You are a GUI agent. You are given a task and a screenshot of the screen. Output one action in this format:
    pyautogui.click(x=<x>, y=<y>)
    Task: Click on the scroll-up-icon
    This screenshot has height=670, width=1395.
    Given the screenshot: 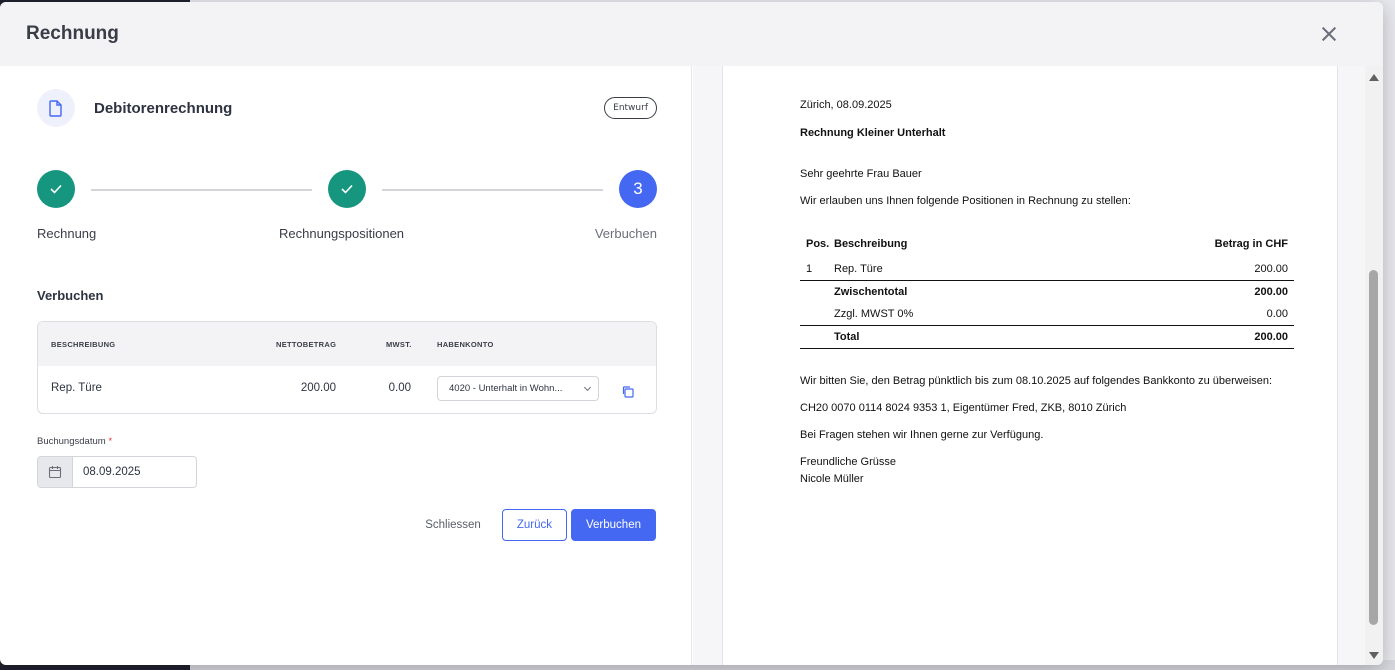 What is the action you would take?
    pyautogui.click(x=1374, y=77)
    